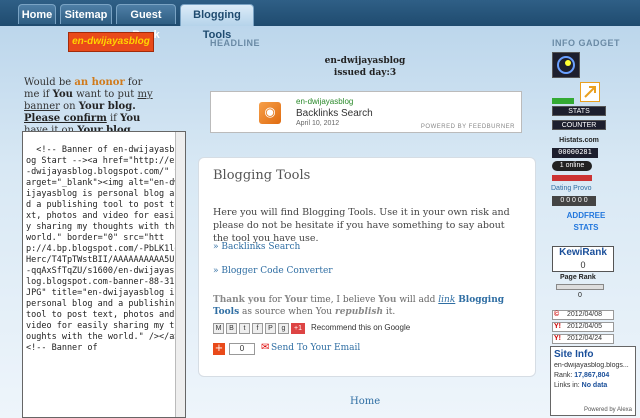 This screenshot has height=418, width=640. Describe the element at coordinates (468, 127) in the screenshot. I see `feedburner-credit: POWERED BY FEEDBURNER` at that location.